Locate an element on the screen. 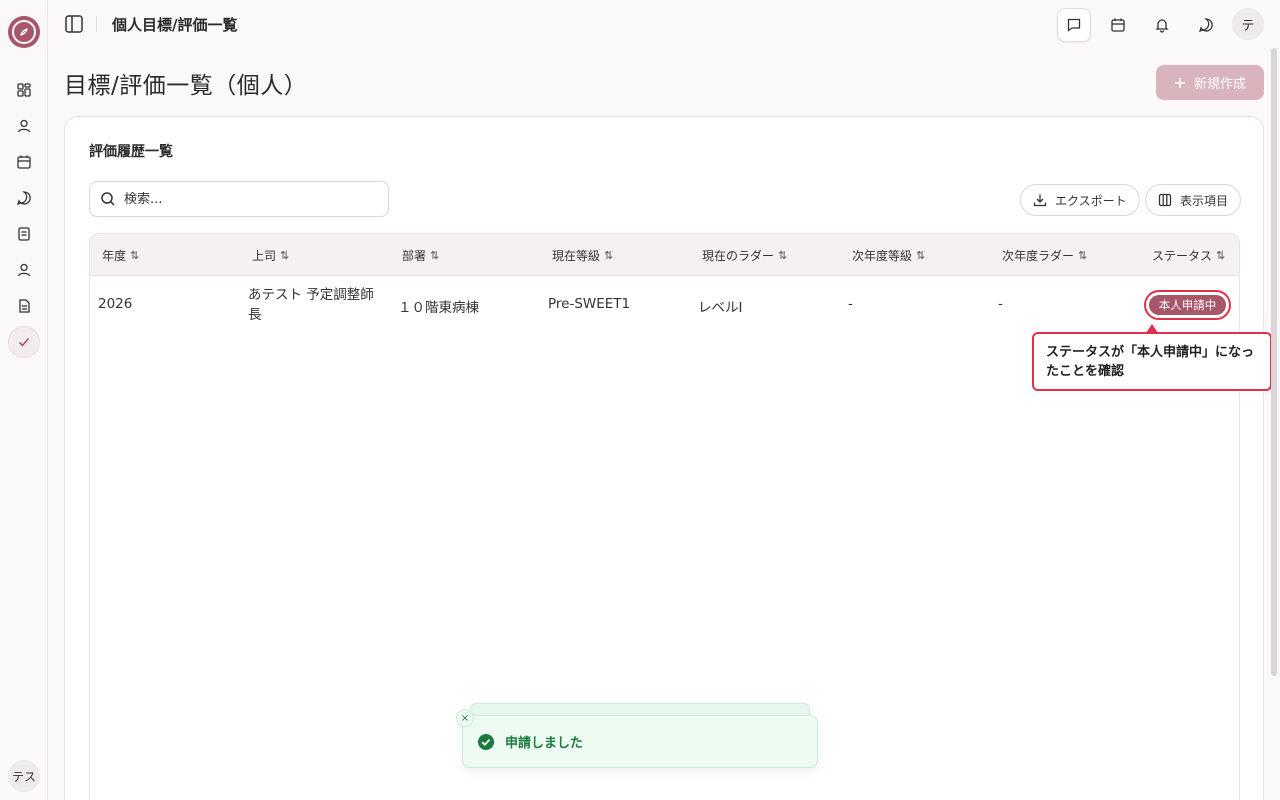 This screenshot has width=1280, height=800. user-icon is located at coordinates (24, 126).